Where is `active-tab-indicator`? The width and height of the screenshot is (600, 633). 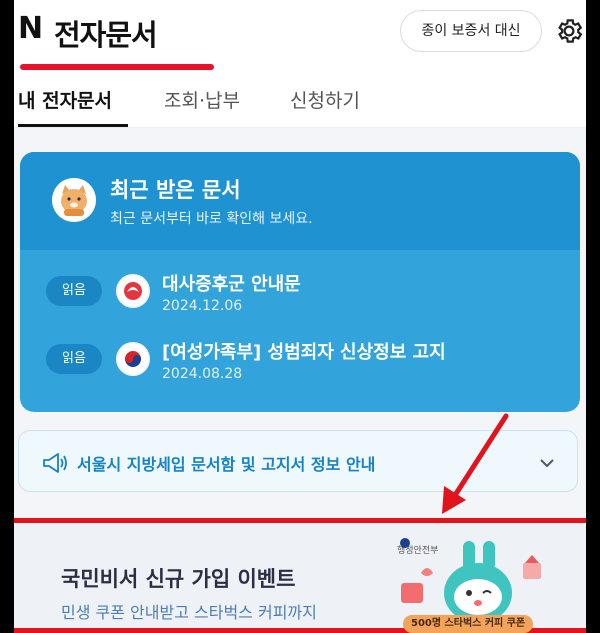 active-tab-indicator is located at coordinates (73, 125).